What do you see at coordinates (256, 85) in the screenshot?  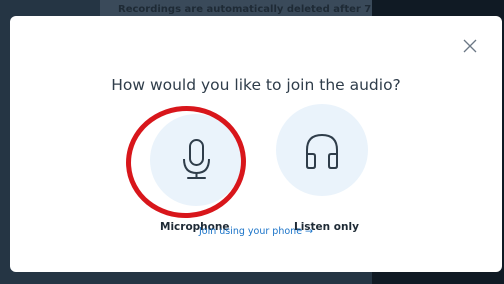 I see `modal-title: How would you like to join the audio?` at bounding box center [256, 85].